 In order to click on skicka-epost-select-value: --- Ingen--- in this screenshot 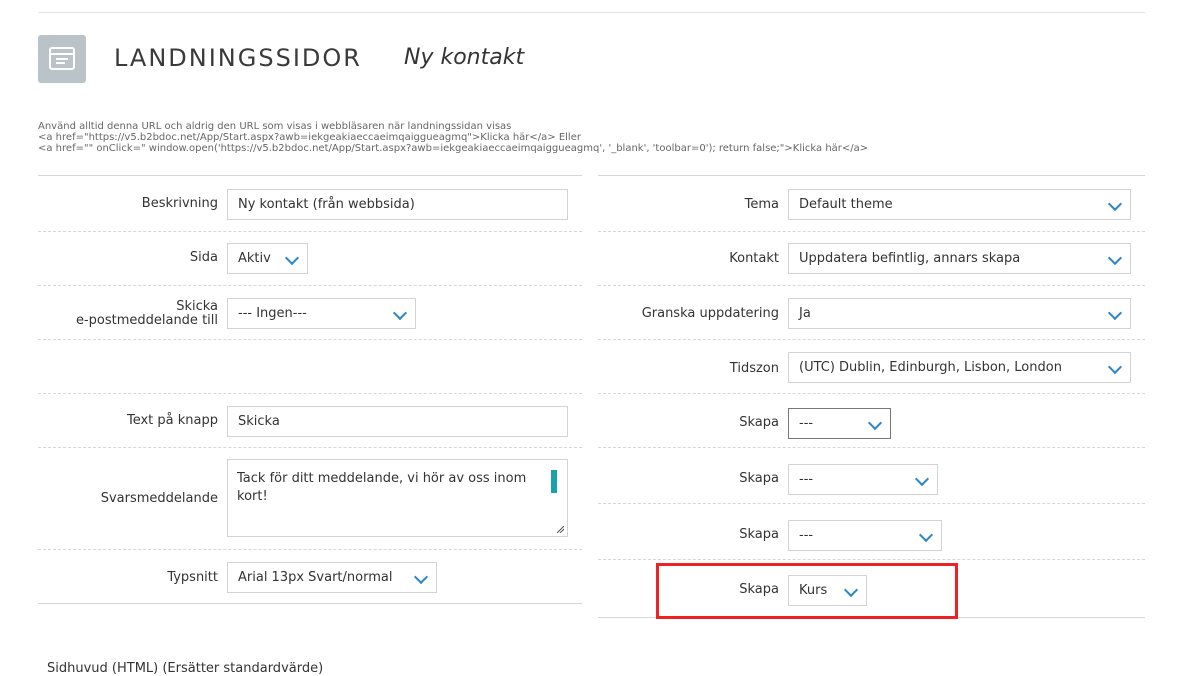, I will do `click(272, 313)`.